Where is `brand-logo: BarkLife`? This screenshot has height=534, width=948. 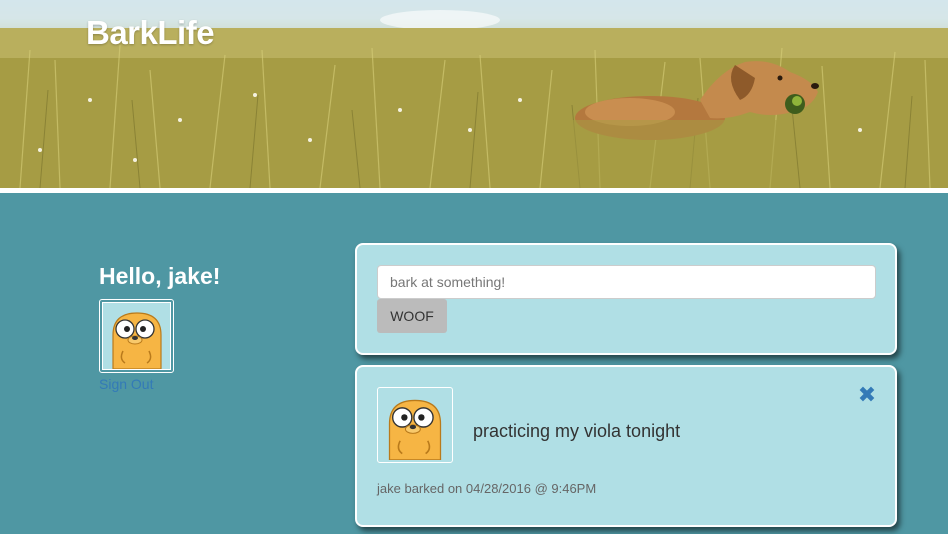 brand-logo: BarkLife is located at coordinates (150, 33).